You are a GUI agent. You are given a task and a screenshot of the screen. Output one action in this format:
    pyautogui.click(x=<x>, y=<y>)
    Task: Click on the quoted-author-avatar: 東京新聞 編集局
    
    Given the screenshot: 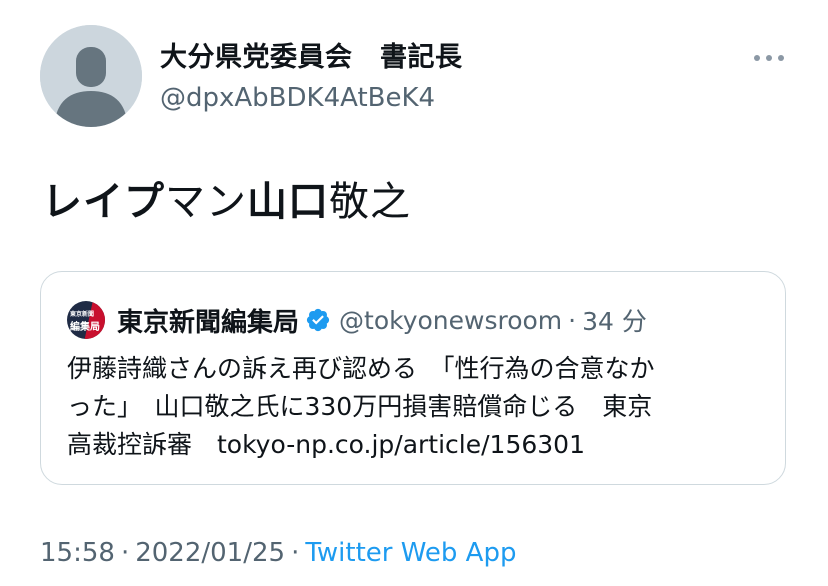 What is the action you would take?
    pyautogui.click(x=86, y=320)
    